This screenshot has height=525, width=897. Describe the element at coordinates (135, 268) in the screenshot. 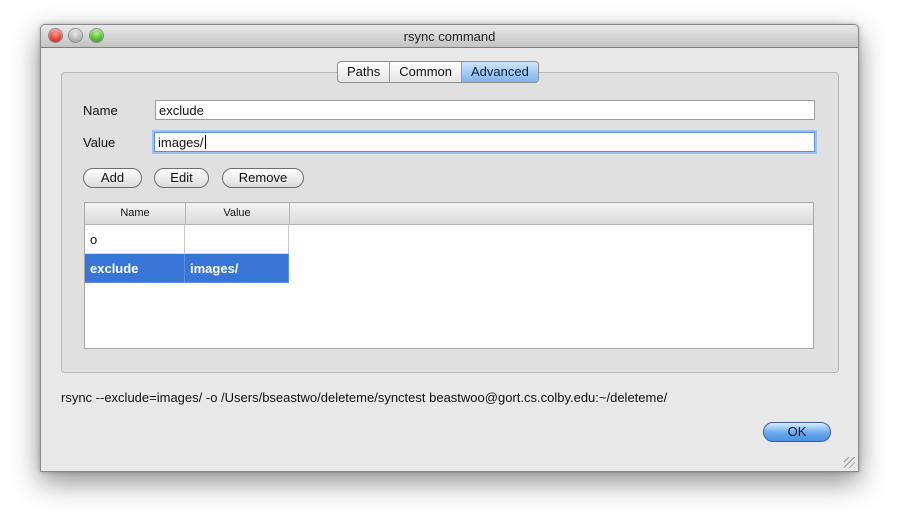

I see `row-name-cell: exclude` at that location.